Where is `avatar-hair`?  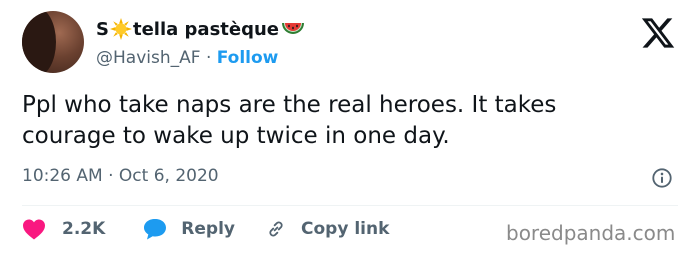 avatar-hair is located at coordinates (39, 42).